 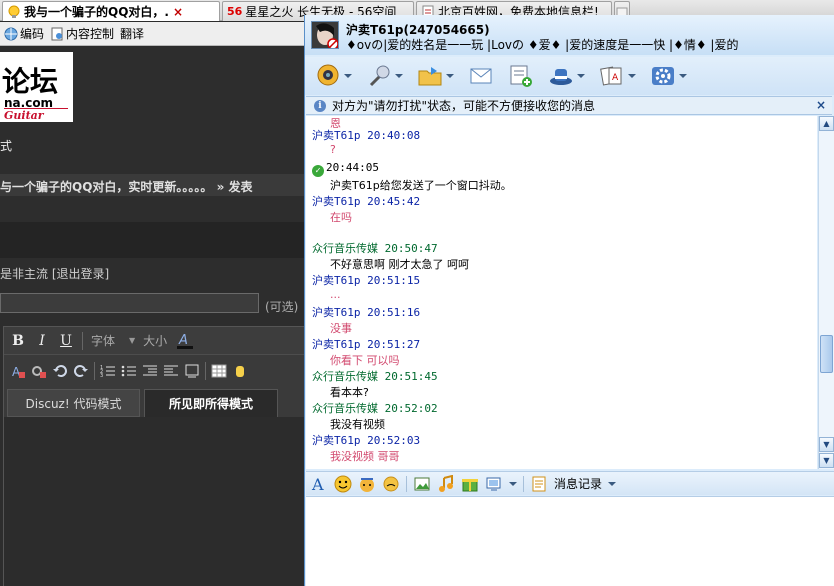 I want to click on games-button: A, so click(x=617, y=76).